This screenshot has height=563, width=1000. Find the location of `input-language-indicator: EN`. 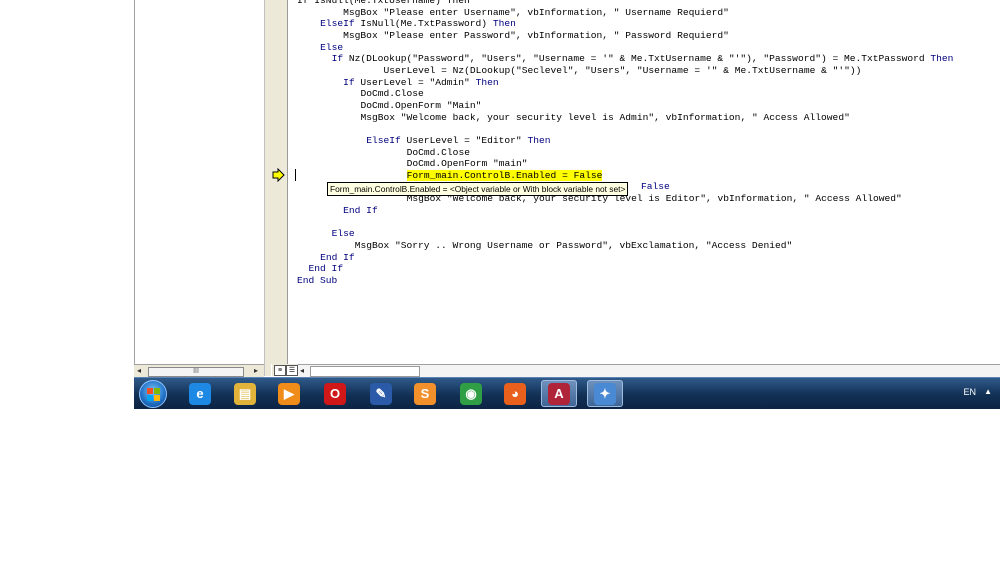

input-language-indicator: EN is located at coordinates (969, 392).